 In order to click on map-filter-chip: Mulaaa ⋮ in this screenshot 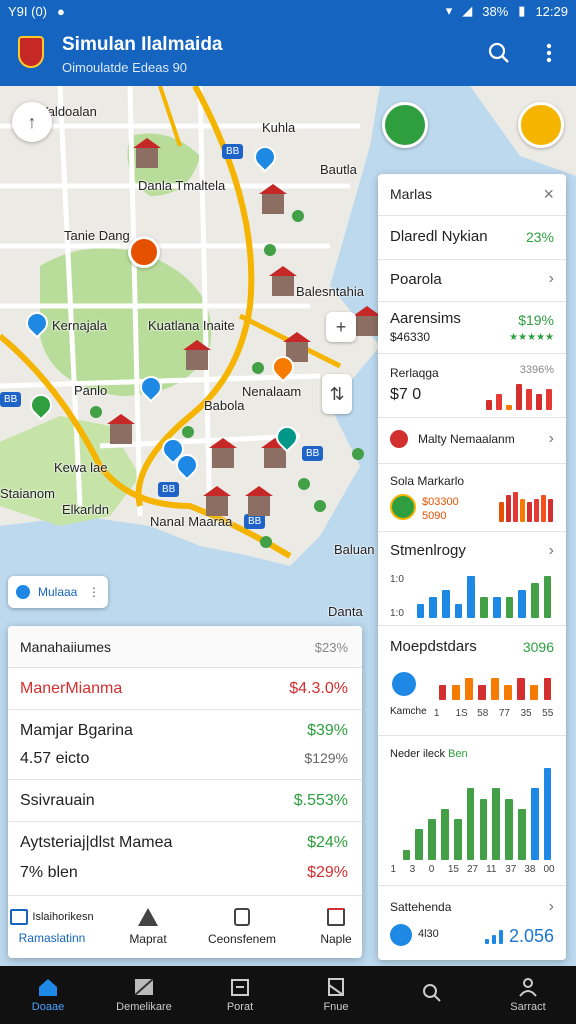, I will do `click(58, 592)`.